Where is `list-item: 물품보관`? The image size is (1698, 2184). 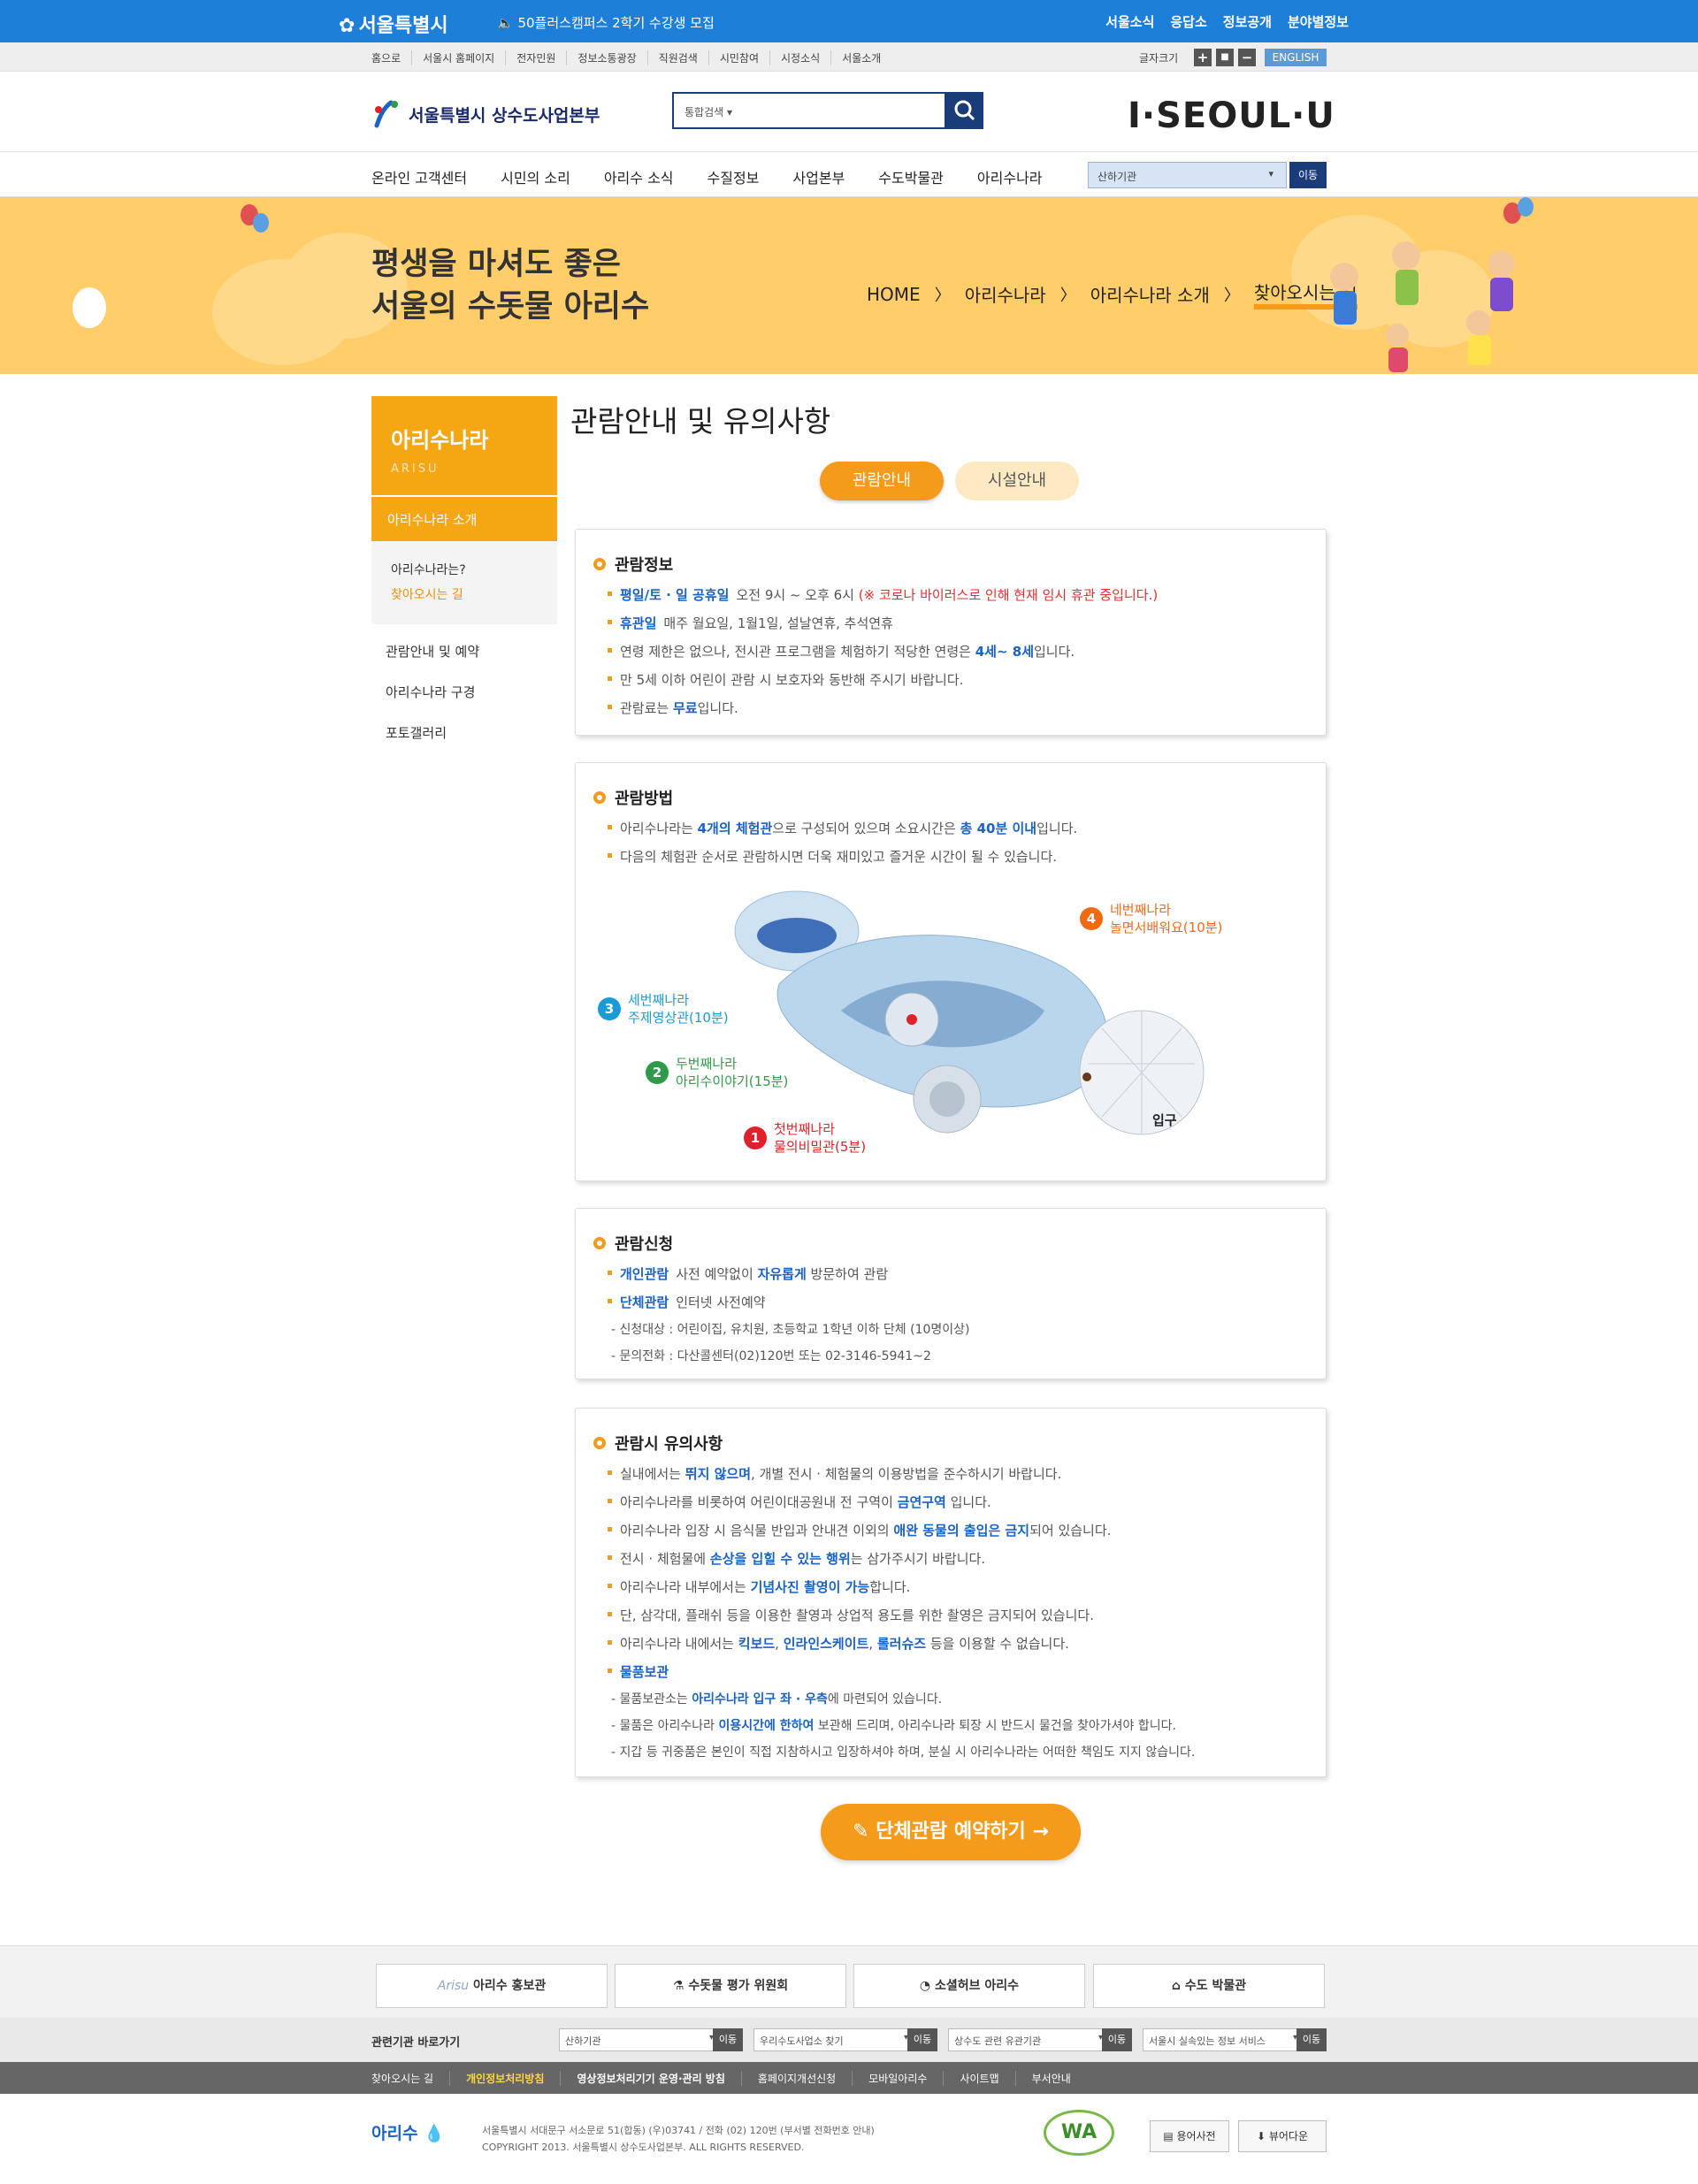 list-item: 물품보관 is located at coordinates (902, 1672).